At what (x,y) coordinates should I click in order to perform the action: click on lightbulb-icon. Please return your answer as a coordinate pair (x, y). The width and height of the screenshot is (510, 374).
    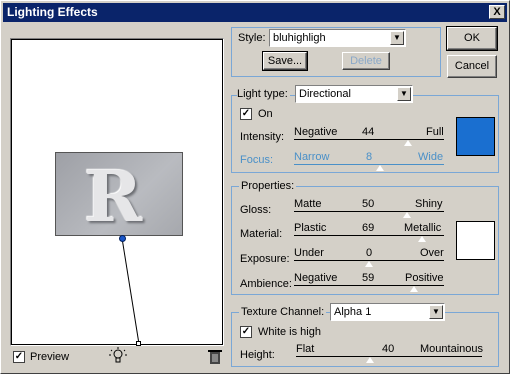
    Looking at the image, I should click on (118, 356).